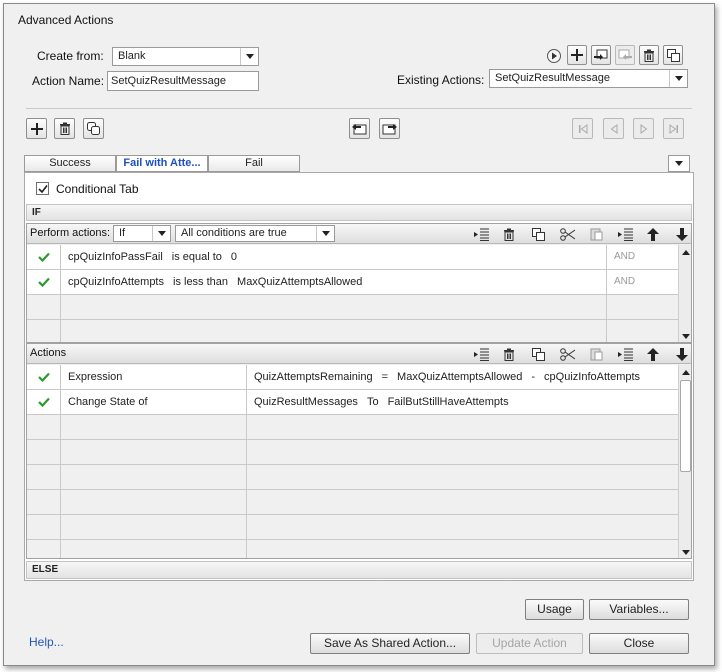 The image size is (722, 672). Describe the element at coordinates (154, 377) in the screenshot. I see `action-type: Expression` at that location.